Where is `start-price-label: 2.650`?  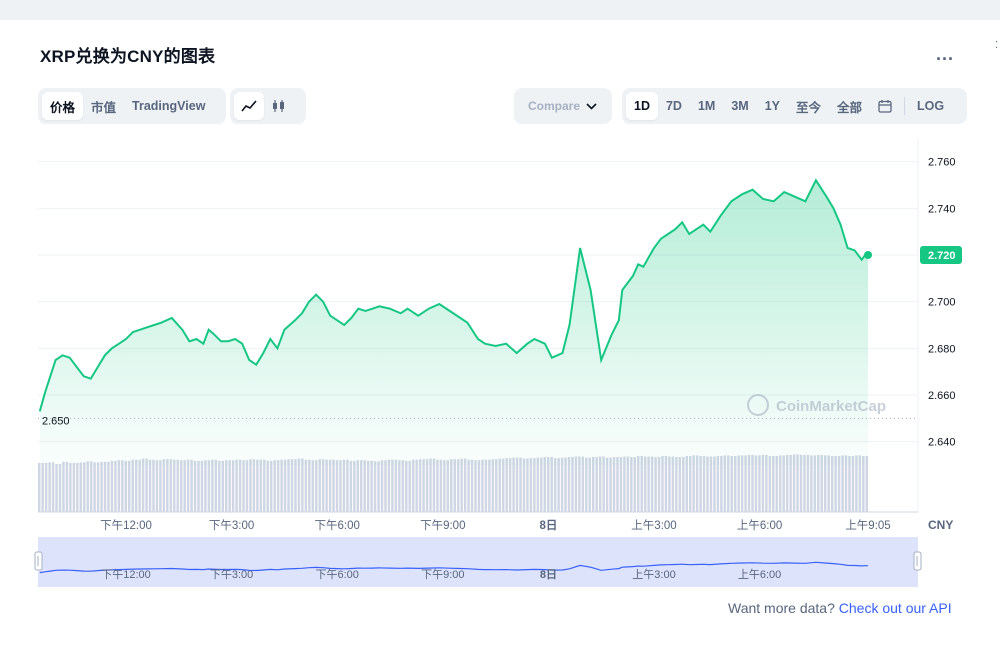 start-price-label: 2.650 is located at coordinates (56, 421).